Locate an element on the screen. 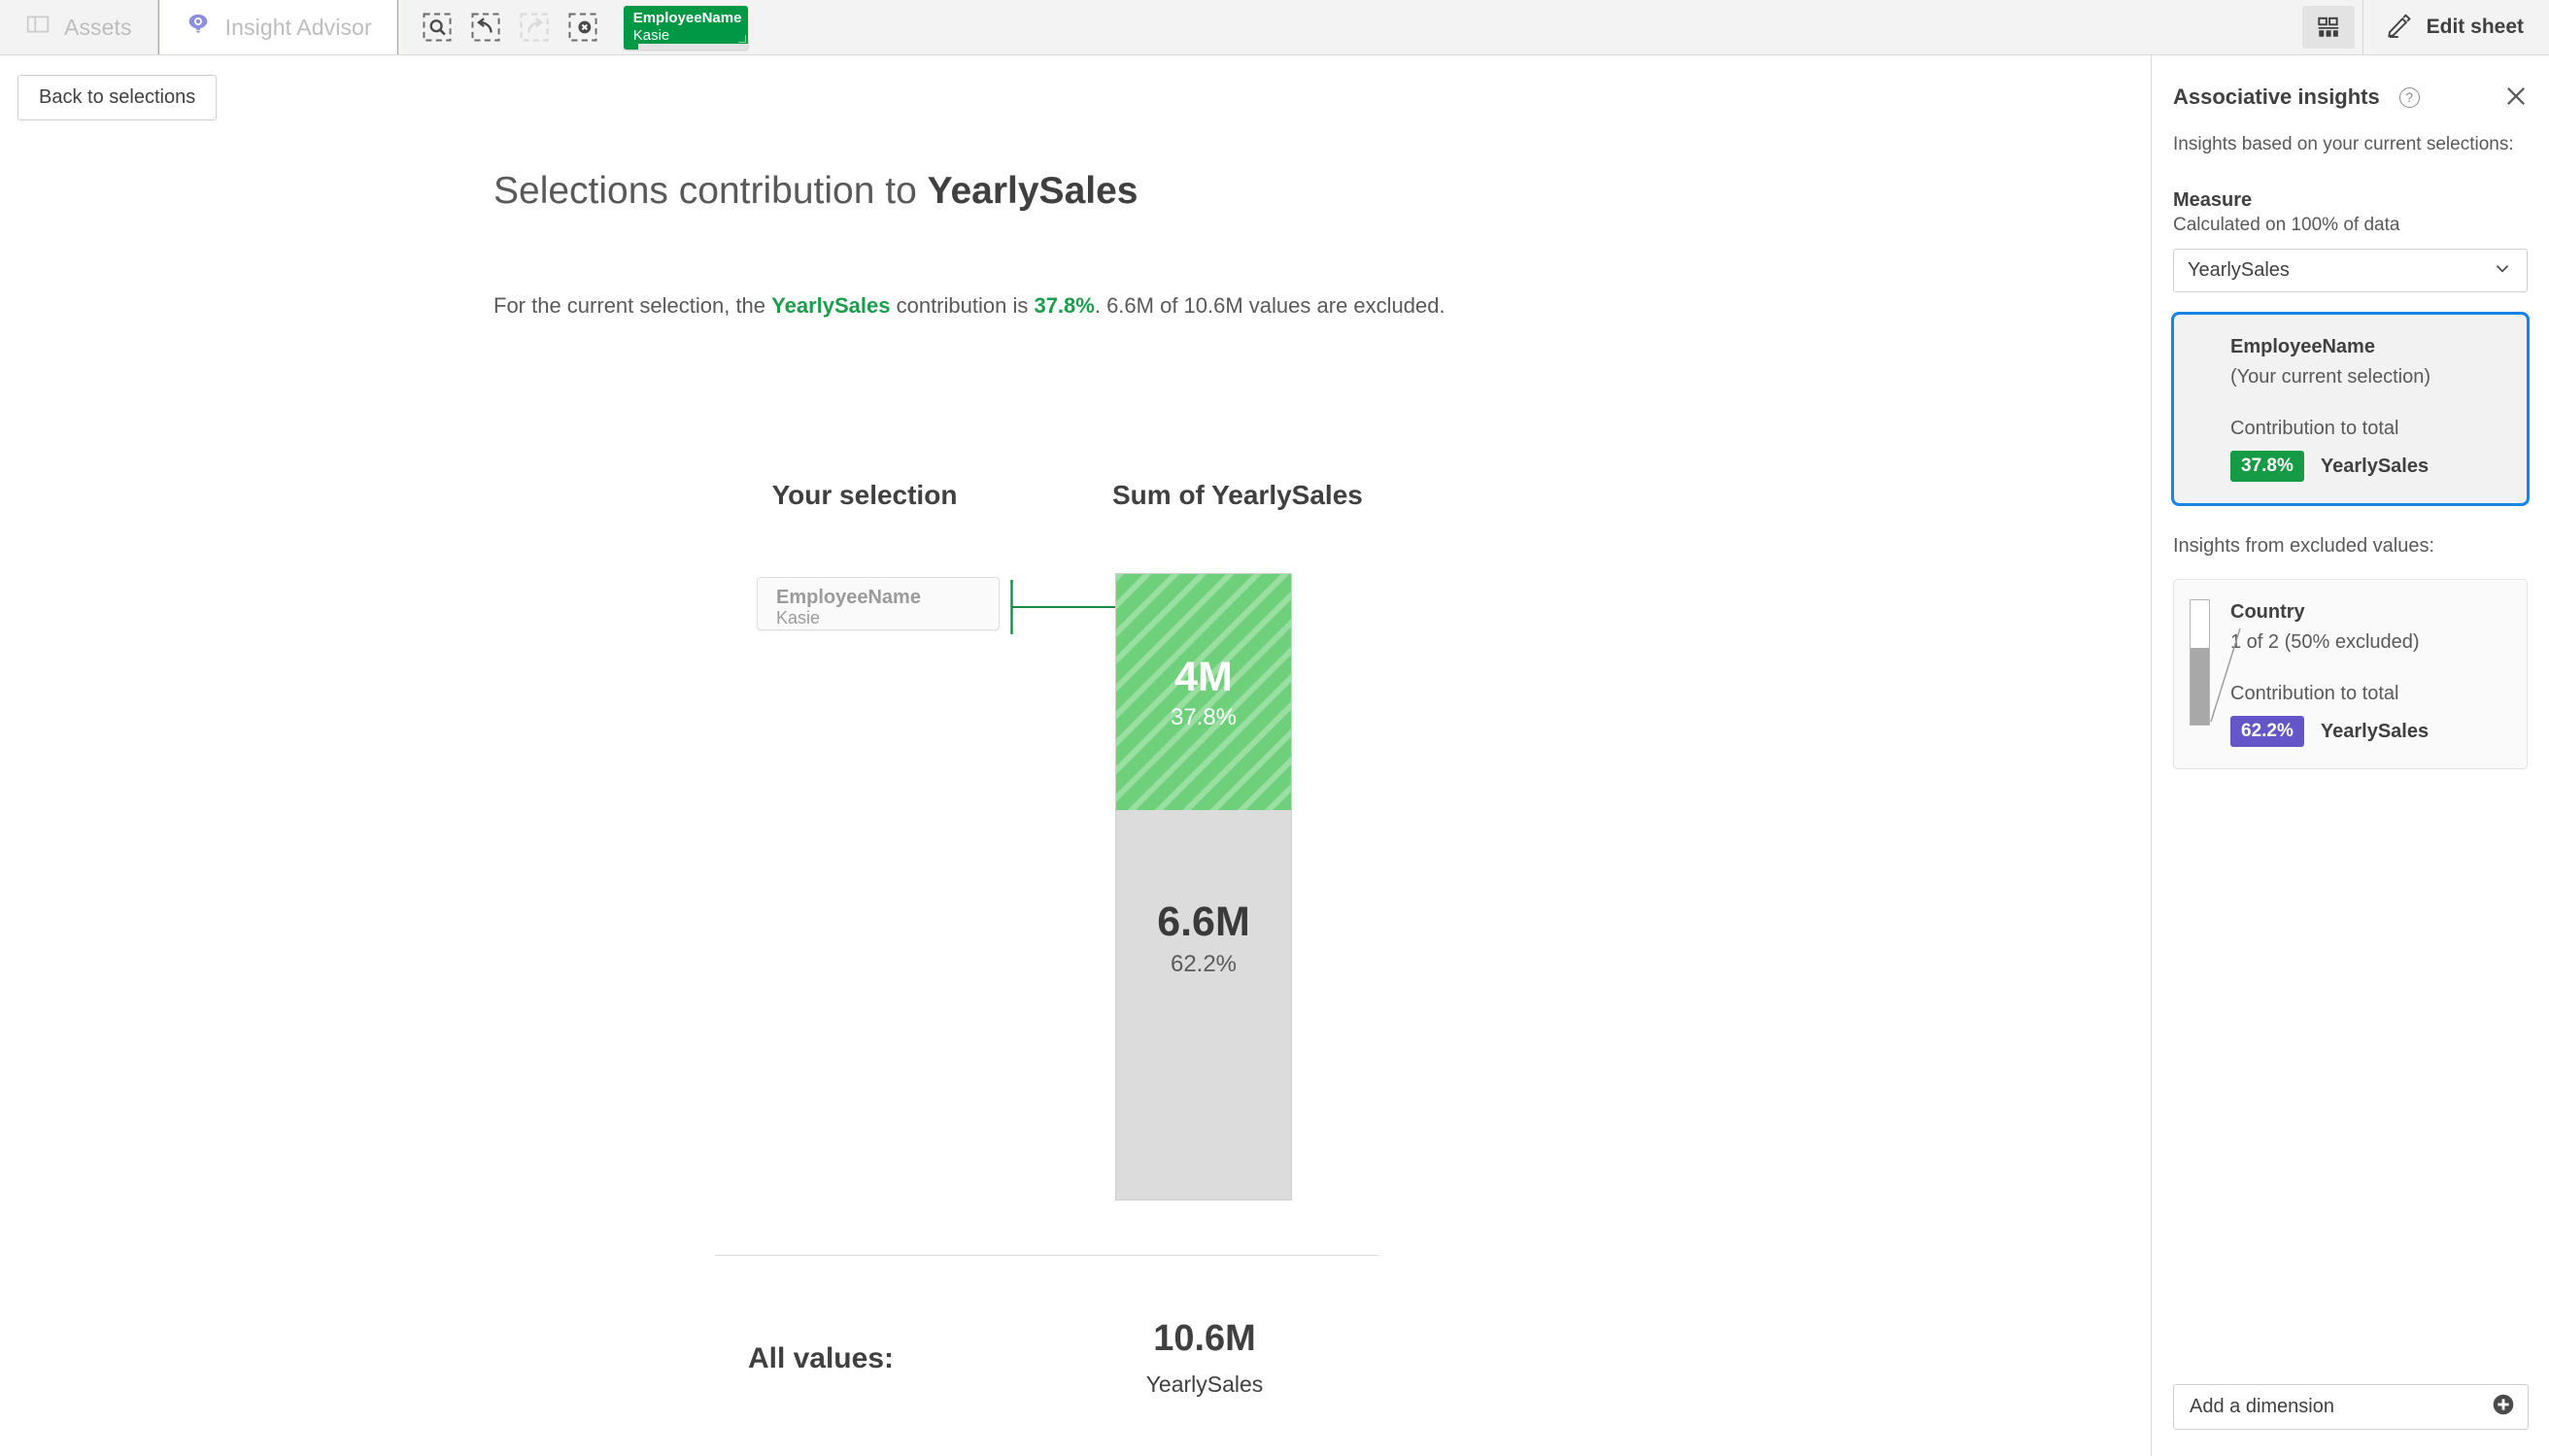 This screenshot has height=1456, width=2549. tab-assets: Assets is located at coordinates (79, 27).